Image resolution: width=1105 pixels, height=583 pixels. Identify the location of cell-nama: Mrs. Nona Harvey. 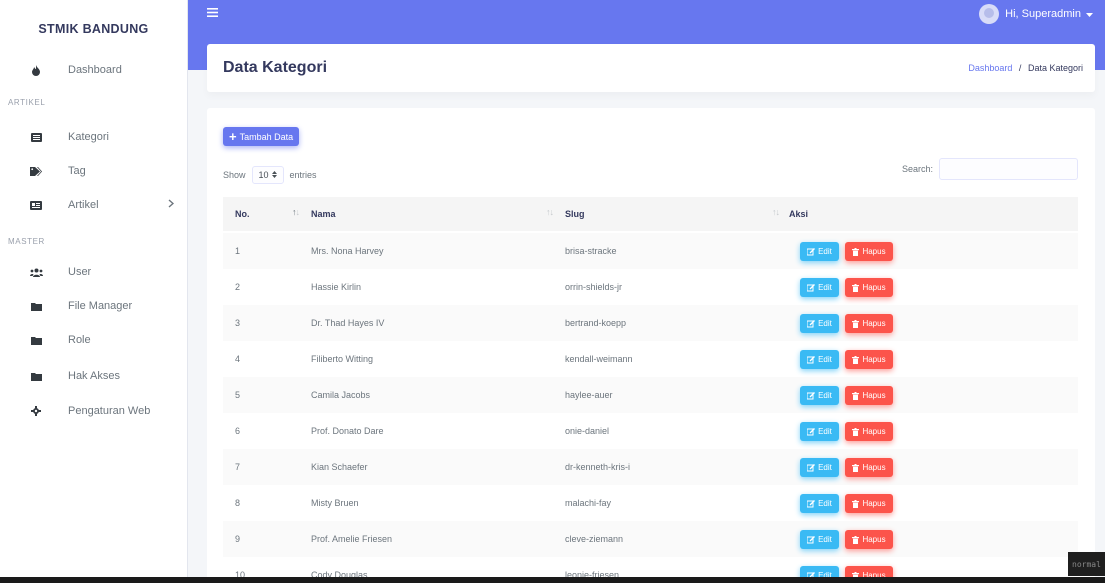
(347, 251).